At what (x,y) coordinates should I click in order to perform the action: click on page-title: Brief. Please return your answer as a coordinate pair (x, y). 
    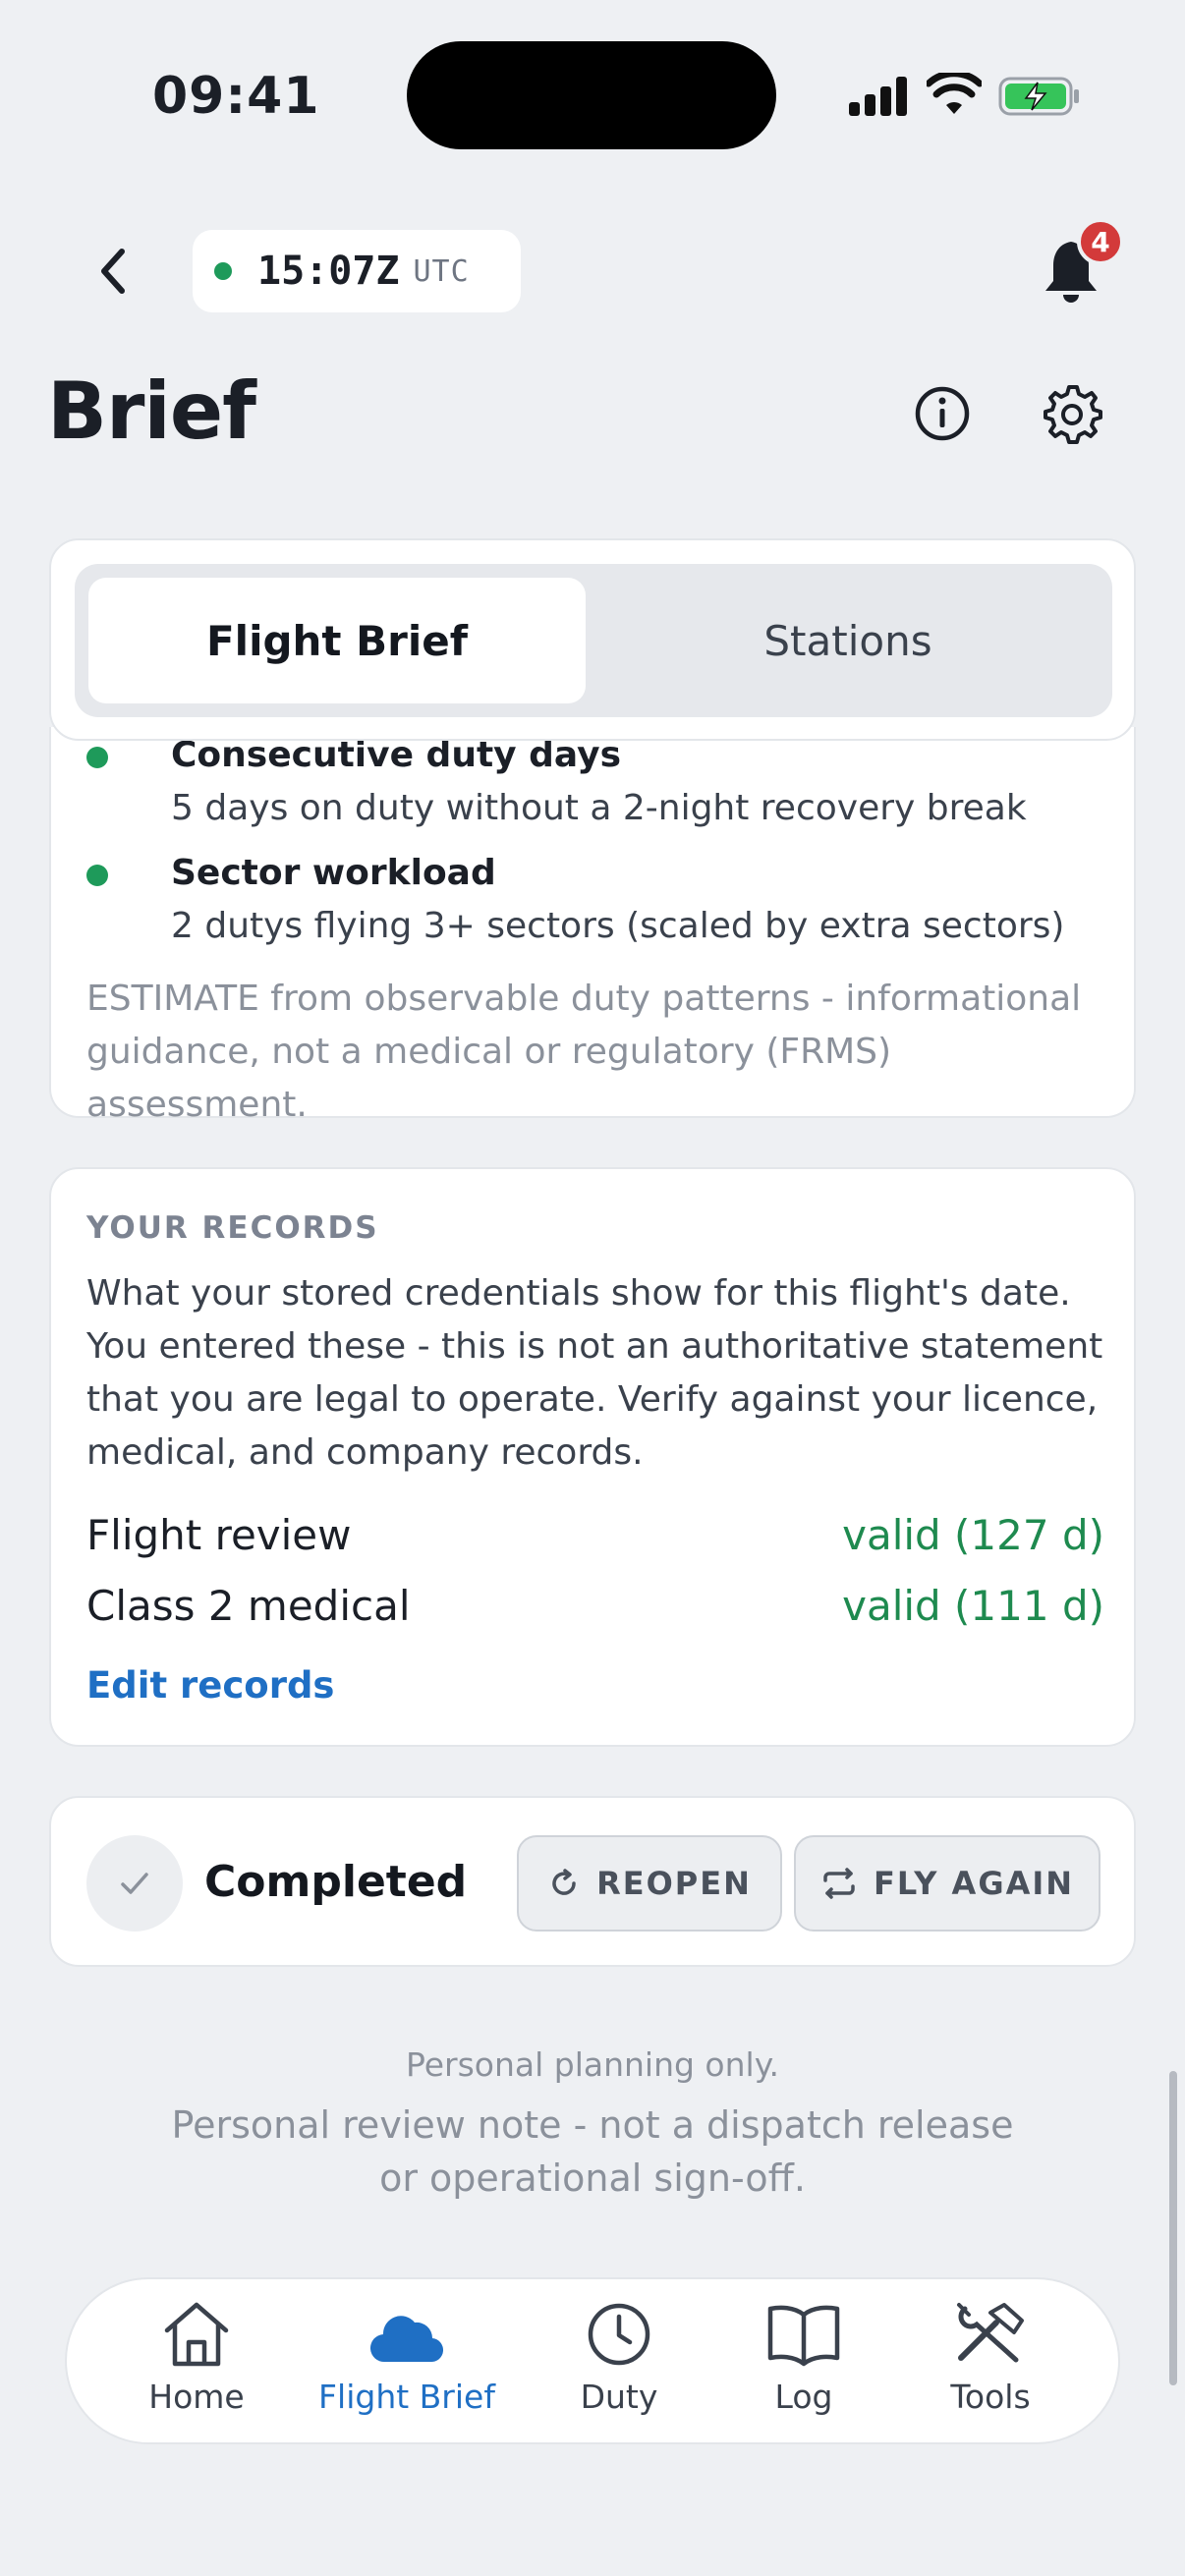
    Looking at the image, I should click on (152, 411).